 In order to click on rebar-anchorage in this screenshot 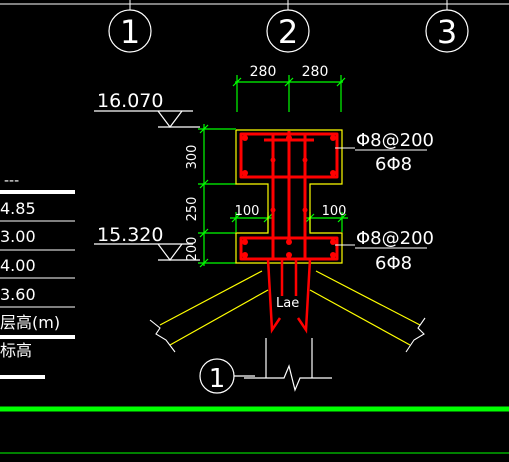, I will do `click(289, 296)`.